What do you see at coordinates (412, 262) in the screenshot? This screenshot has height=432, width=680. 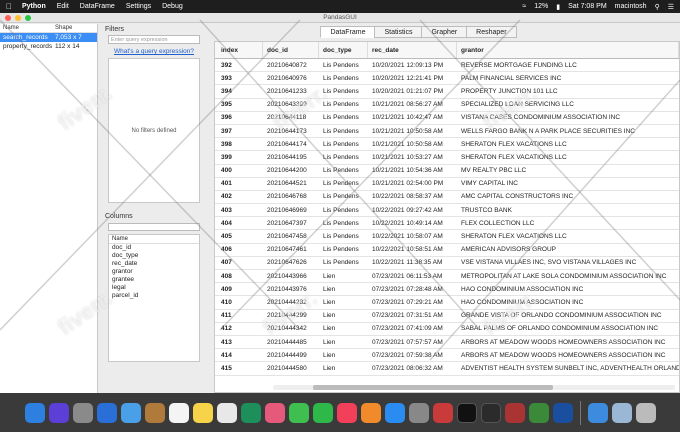 I see `cell-rec-date: 10/22/2021 11:38:35 AM` at bounding box center [412, 262].